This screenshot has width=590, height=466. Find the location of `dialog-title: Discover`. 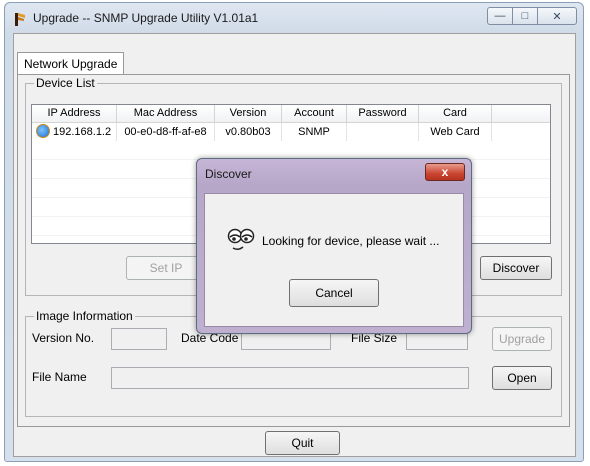

dialog-title: Discover is located at coordinates (228, 174).